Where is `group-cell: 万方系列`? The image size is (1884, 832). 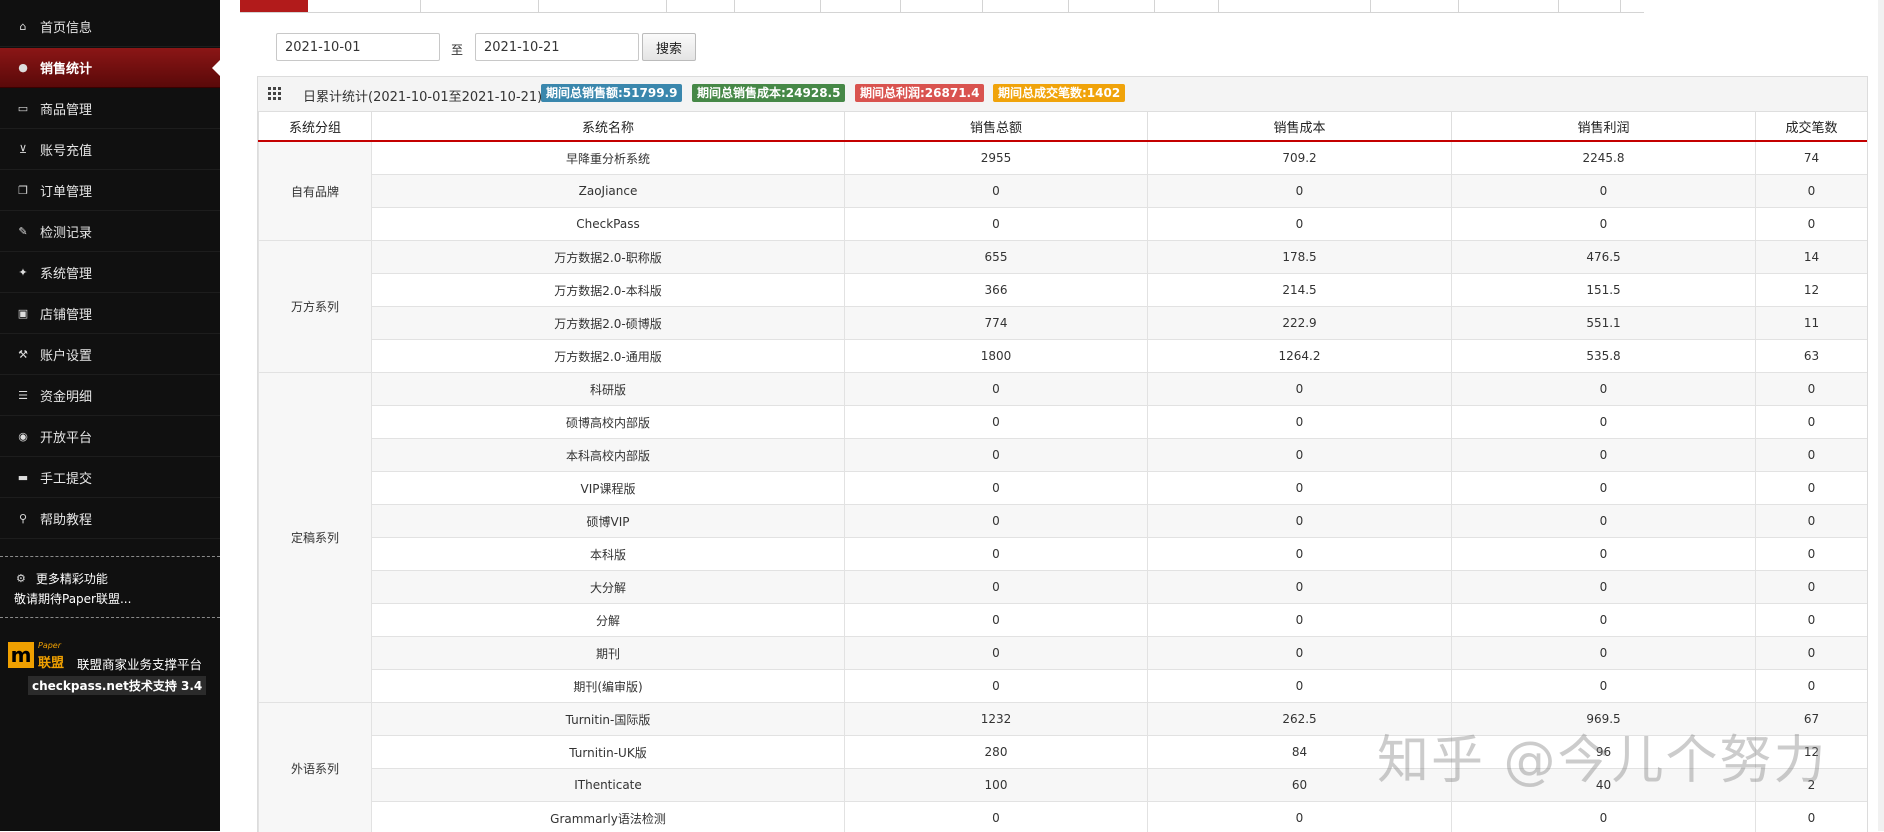 group-cell: 万方系列 is located at coordinates (315, 307).